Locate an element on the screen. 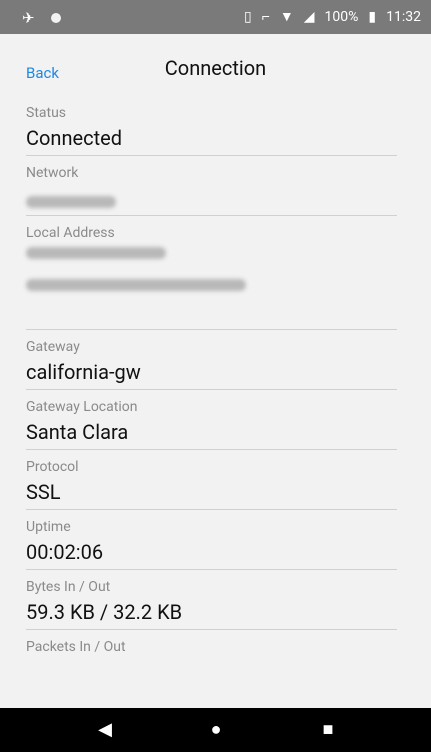 The image size is (431, 752). redacted-ipv4 is located at coordinates (96, 253).